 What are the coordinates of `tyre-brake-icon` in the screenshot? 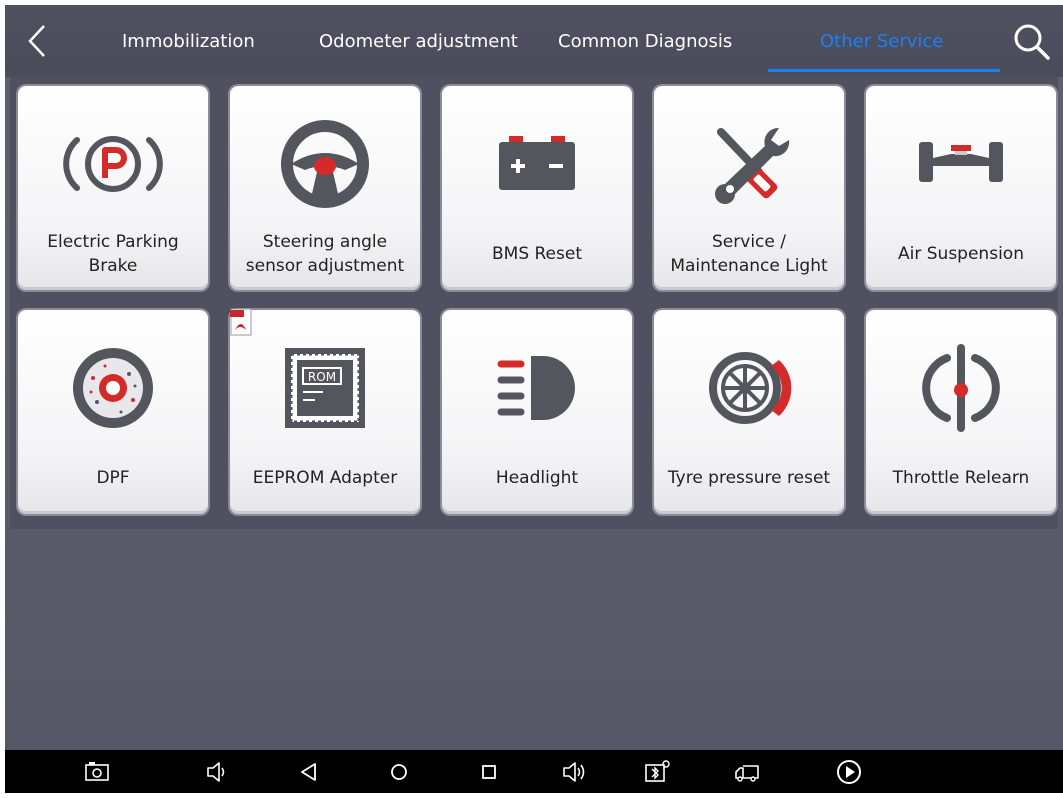 It's located at (750, 388).